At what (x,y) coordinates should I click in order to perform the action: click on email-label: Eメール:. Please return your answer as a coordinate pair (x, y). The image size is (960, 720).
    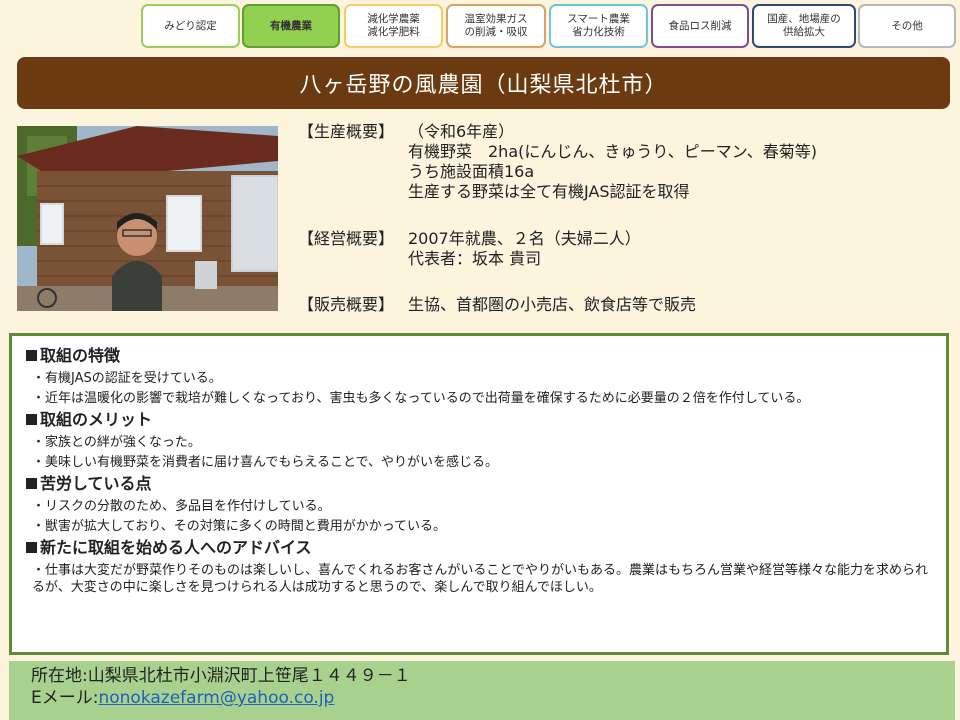
    Looking at the image, I should click on (65, 698).